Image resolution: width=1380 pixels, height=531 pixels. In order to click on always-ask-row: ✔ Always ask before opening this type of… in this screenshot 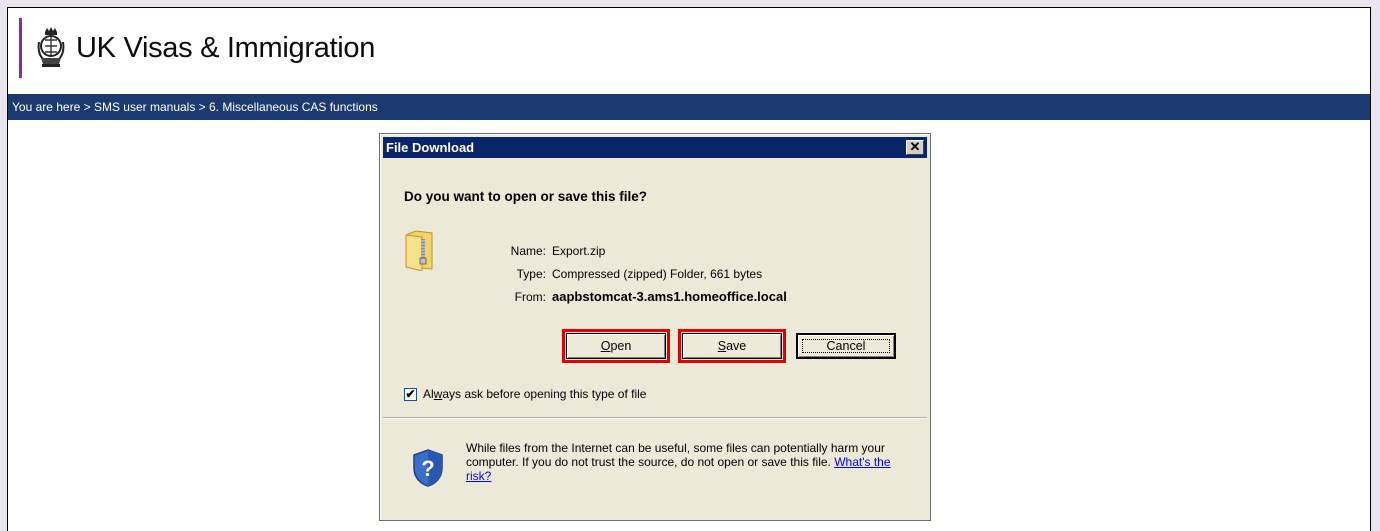, I will do `click(525, 394)`.